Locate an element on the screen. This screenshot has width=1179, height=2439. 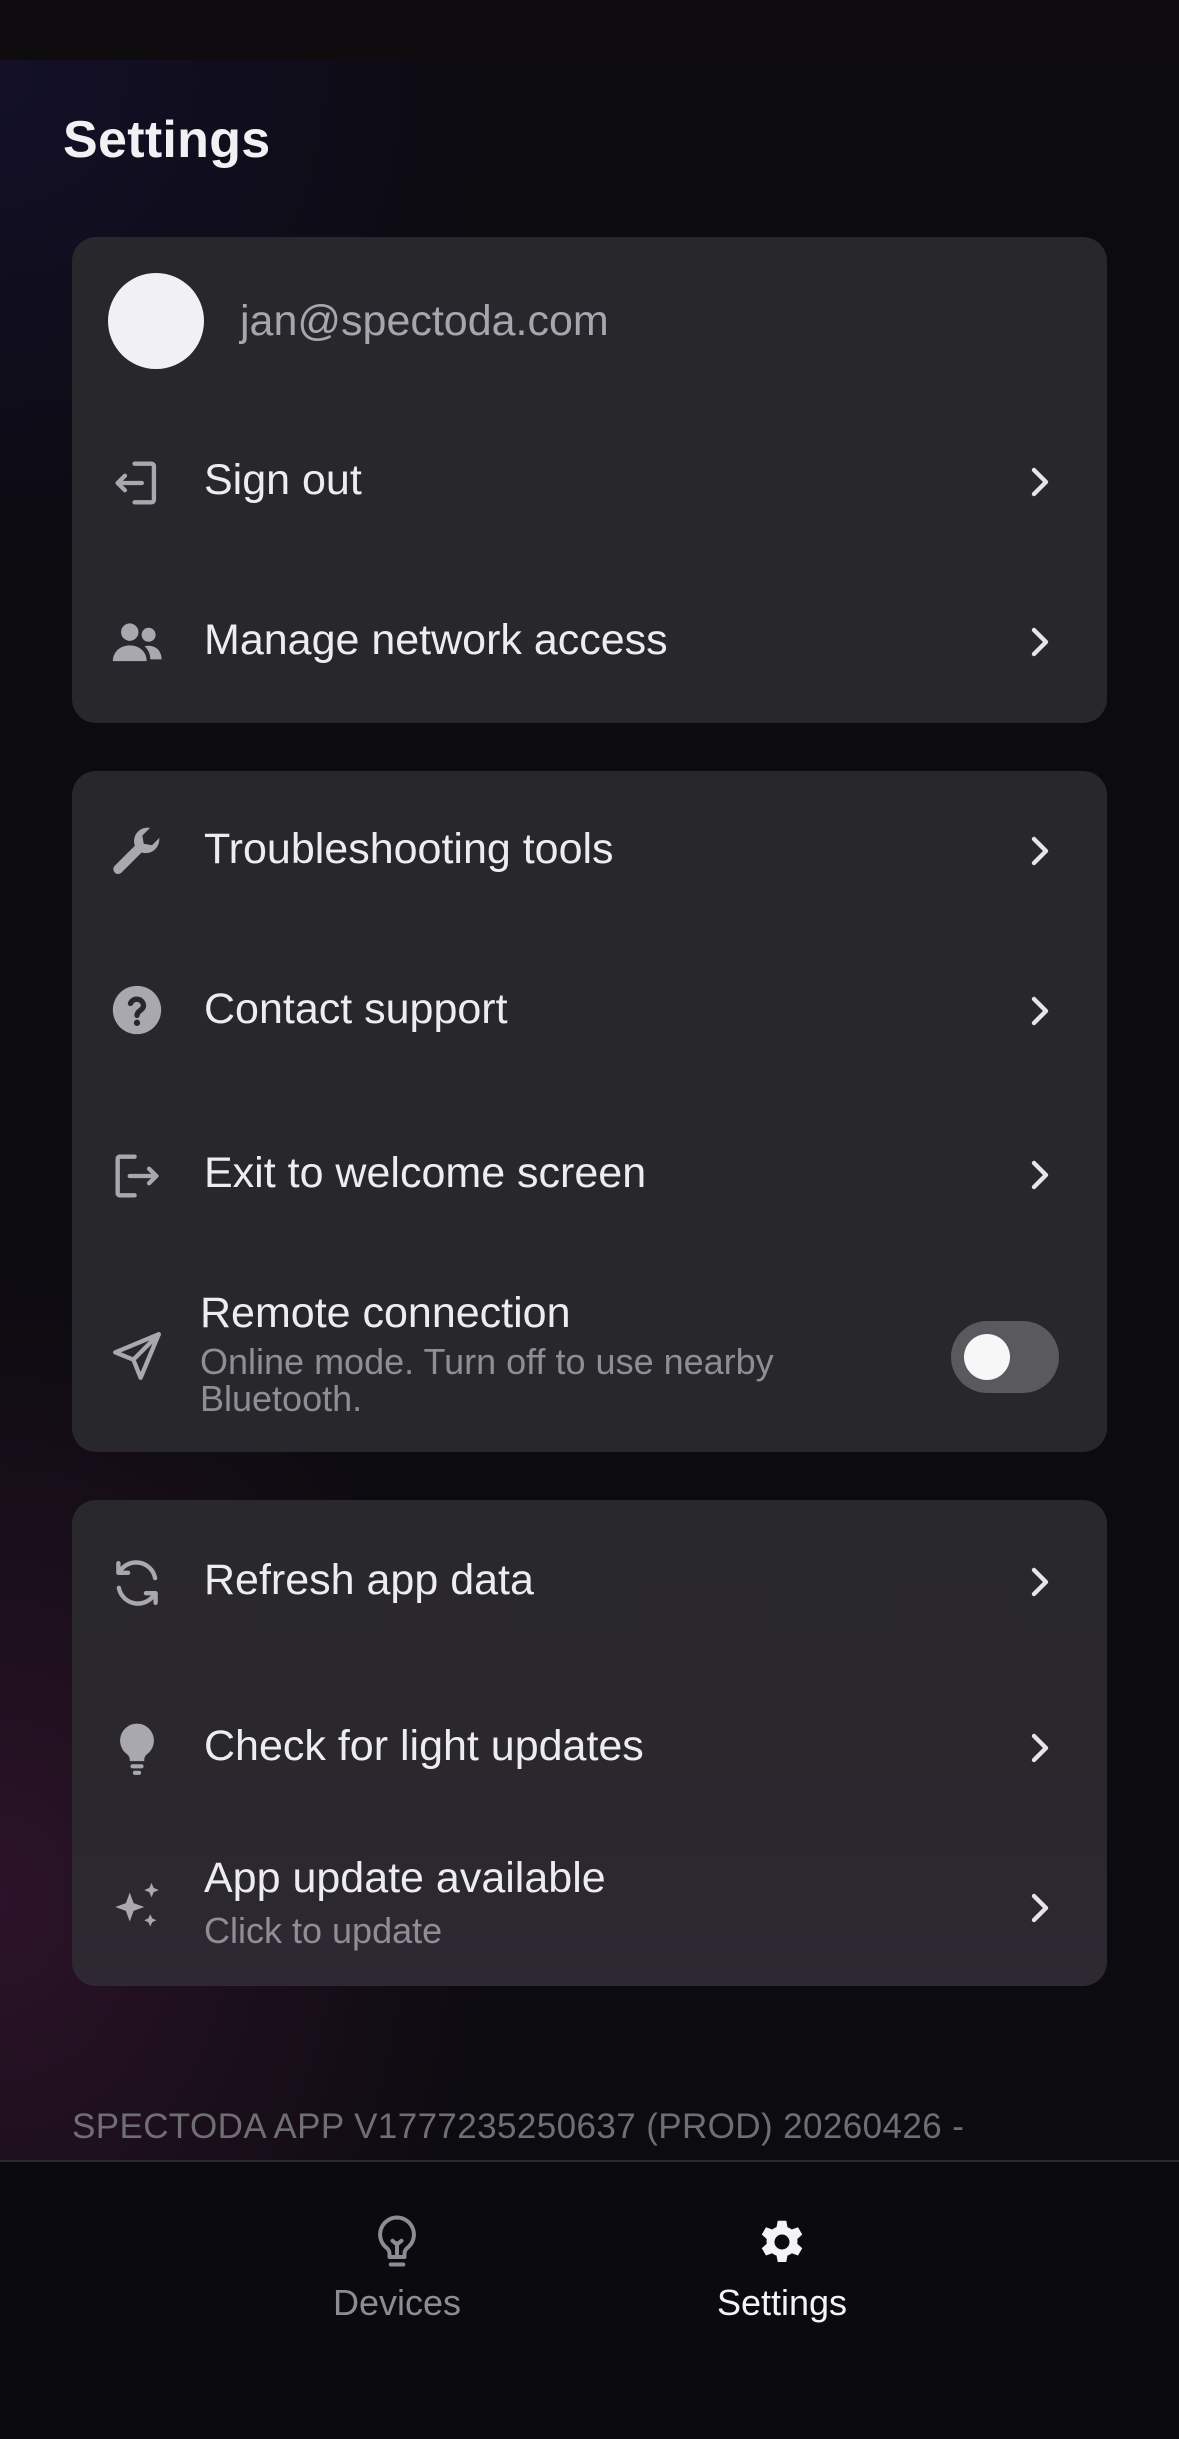
paper-plane-icon is located at coordinates (137, 1356).